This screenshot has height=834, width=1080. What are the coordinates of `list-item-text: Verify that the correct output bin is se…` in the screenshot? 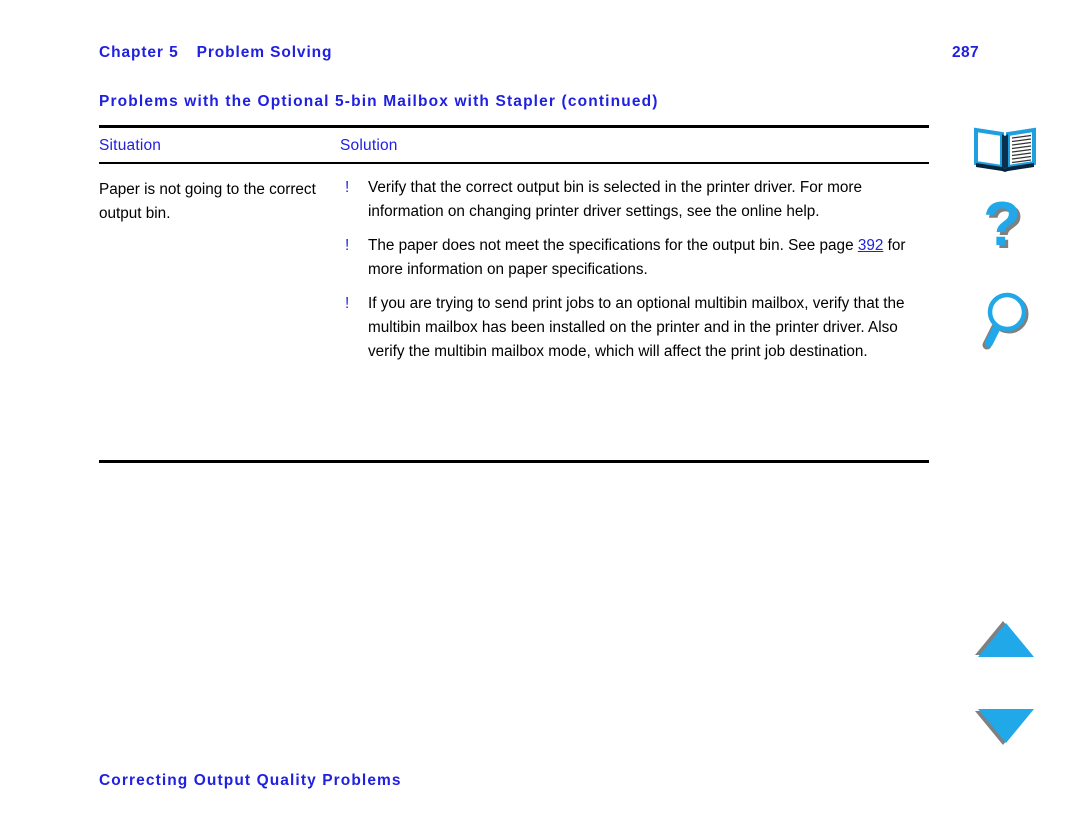 It's located at (615, 199).